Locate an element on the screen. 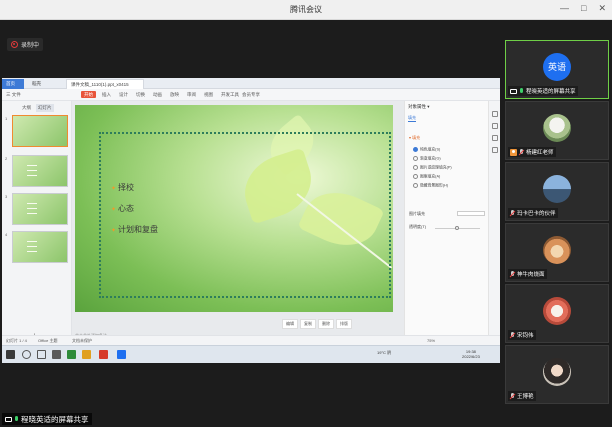 The width and height of the screenshot is (612, 427). participant-tile: 宋钧伟 is located at coordinates (557, 313).